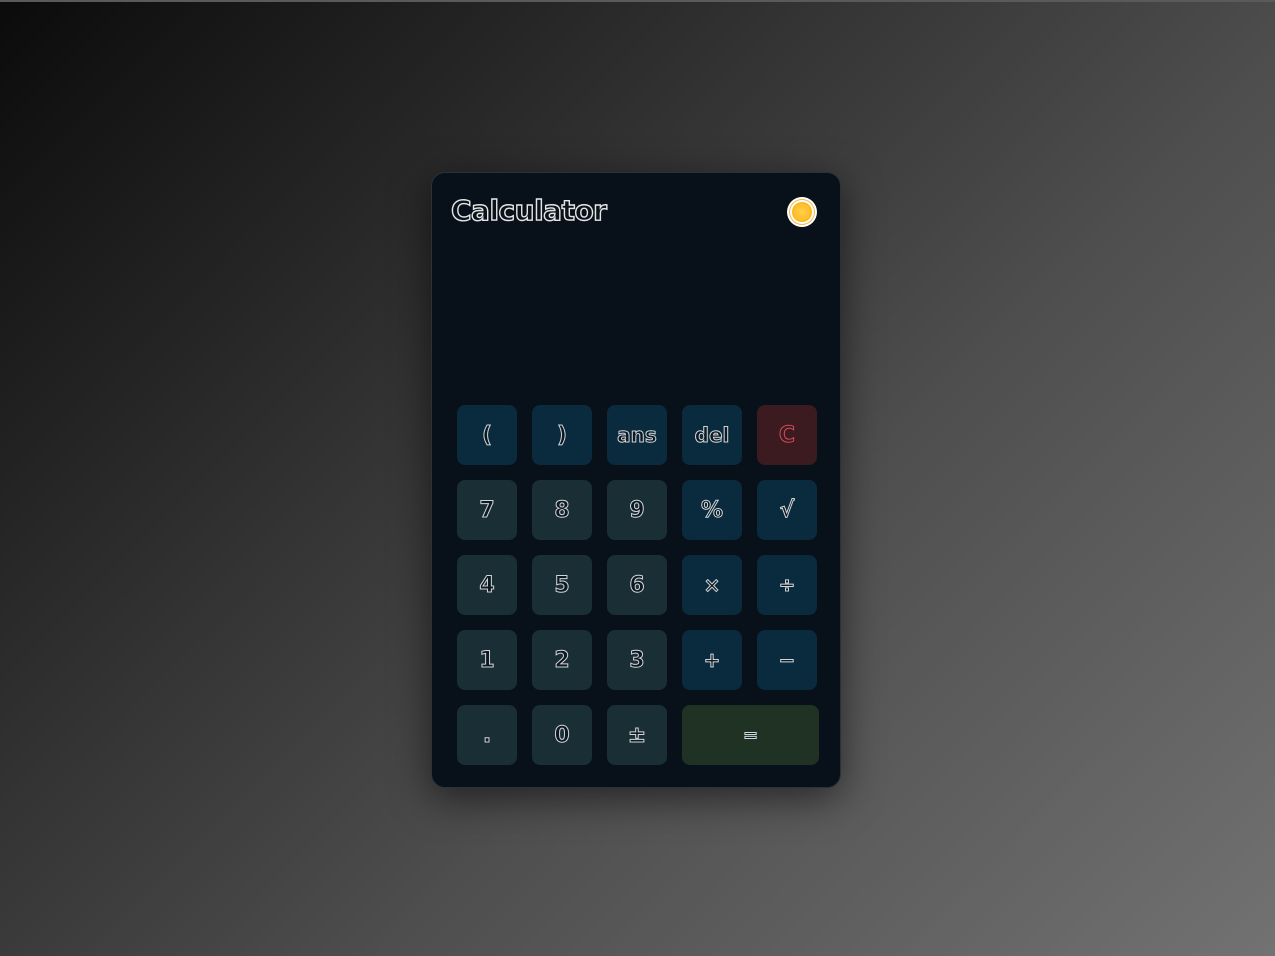  What do you see at coordinates (487, 735) in the screenshot?
I see `decimal-button: .` at bounding box center [487, 735].